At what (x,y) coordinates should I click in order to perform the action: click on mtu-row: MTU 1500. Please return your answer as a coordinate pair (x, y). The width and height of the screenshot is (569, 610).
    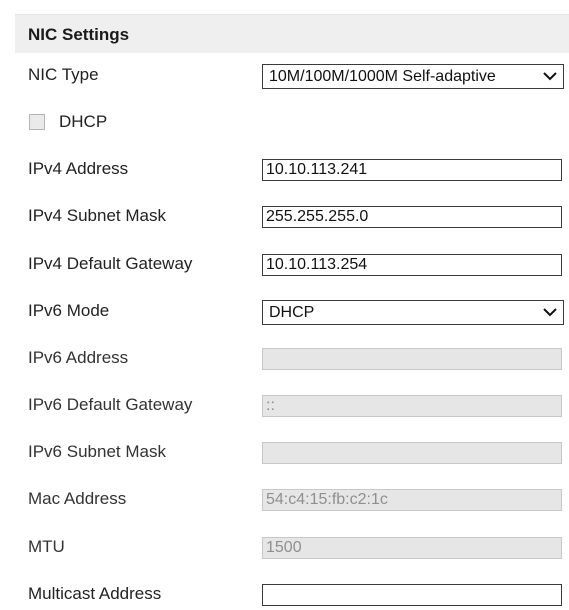
    Looking at the image, I should click on (292, 548).